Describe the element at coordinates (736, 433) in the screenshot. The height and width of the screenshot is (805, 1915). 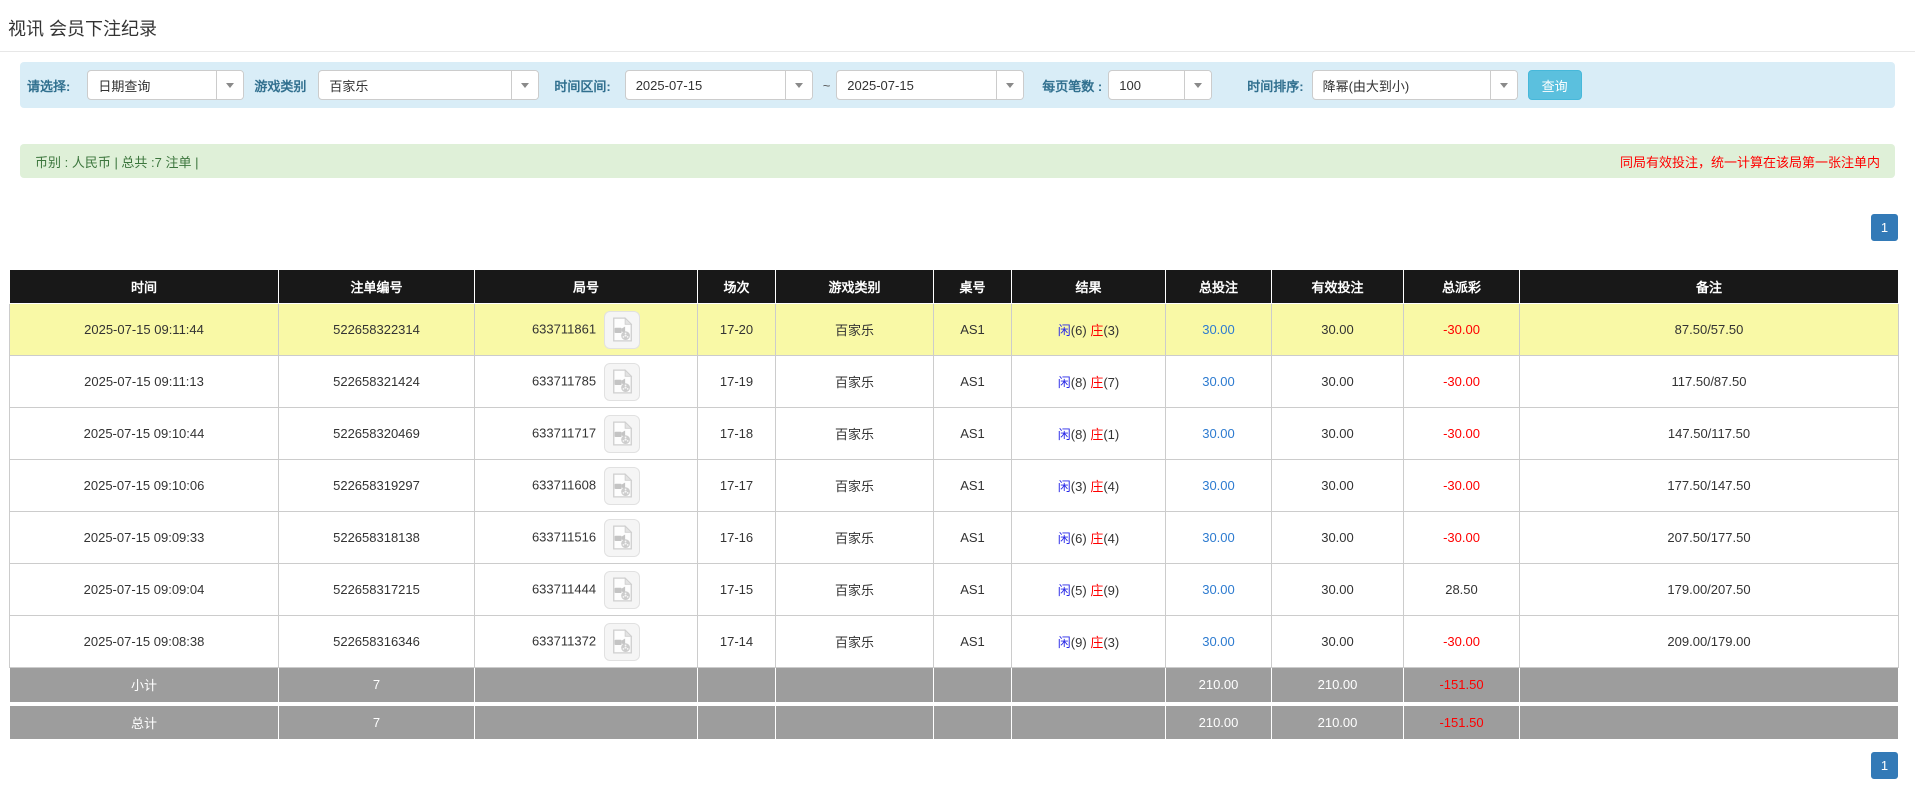
I see `cell-session: 17-18` at that location.